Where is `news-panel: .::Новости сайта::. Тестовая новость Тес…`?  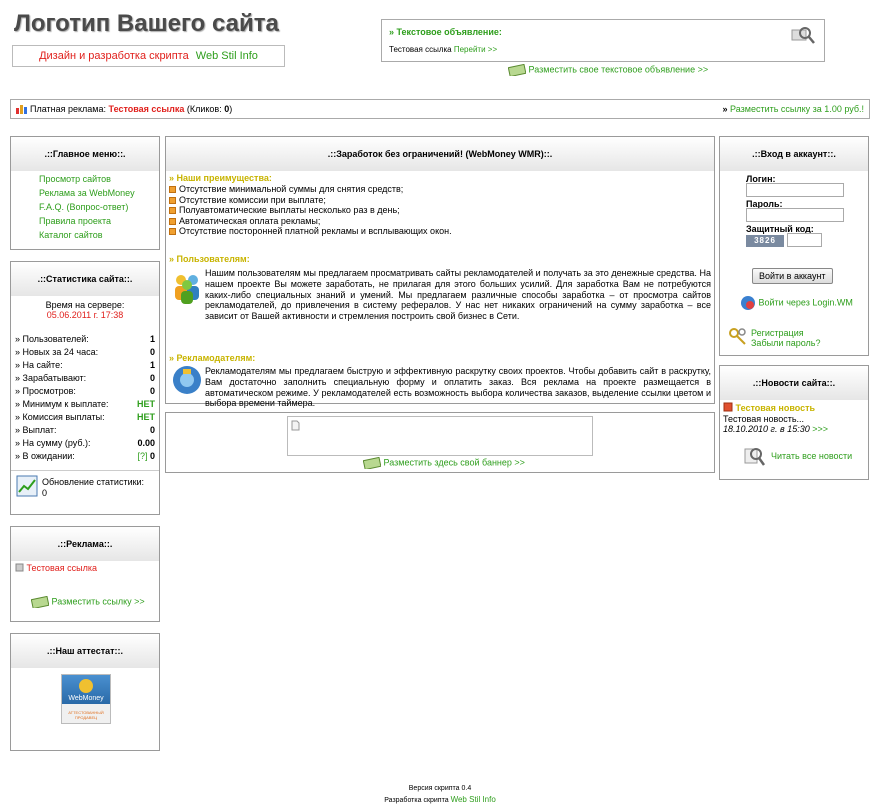
news-panel: .::Новости сайта::. Тестовая новость Тес… is located at coordinates (794, 422).